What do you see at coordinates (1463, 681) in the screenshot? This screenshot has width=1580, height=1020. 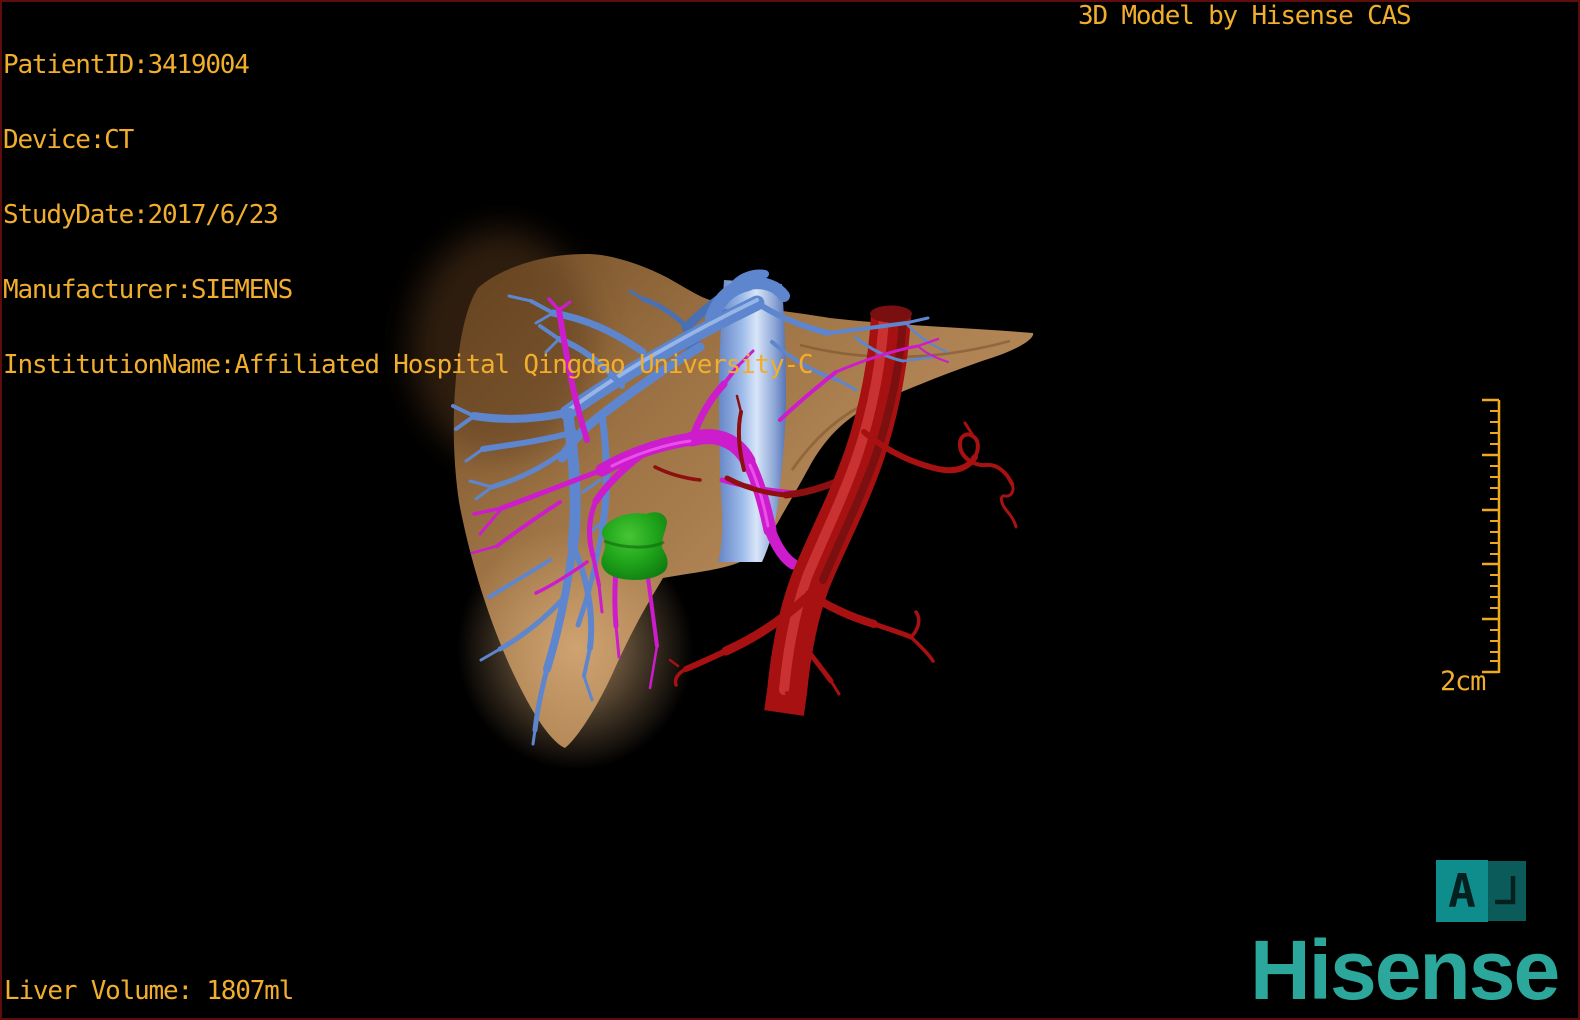 I see `scale-bar-label: 2cm` at bounding box center [1463, 681].